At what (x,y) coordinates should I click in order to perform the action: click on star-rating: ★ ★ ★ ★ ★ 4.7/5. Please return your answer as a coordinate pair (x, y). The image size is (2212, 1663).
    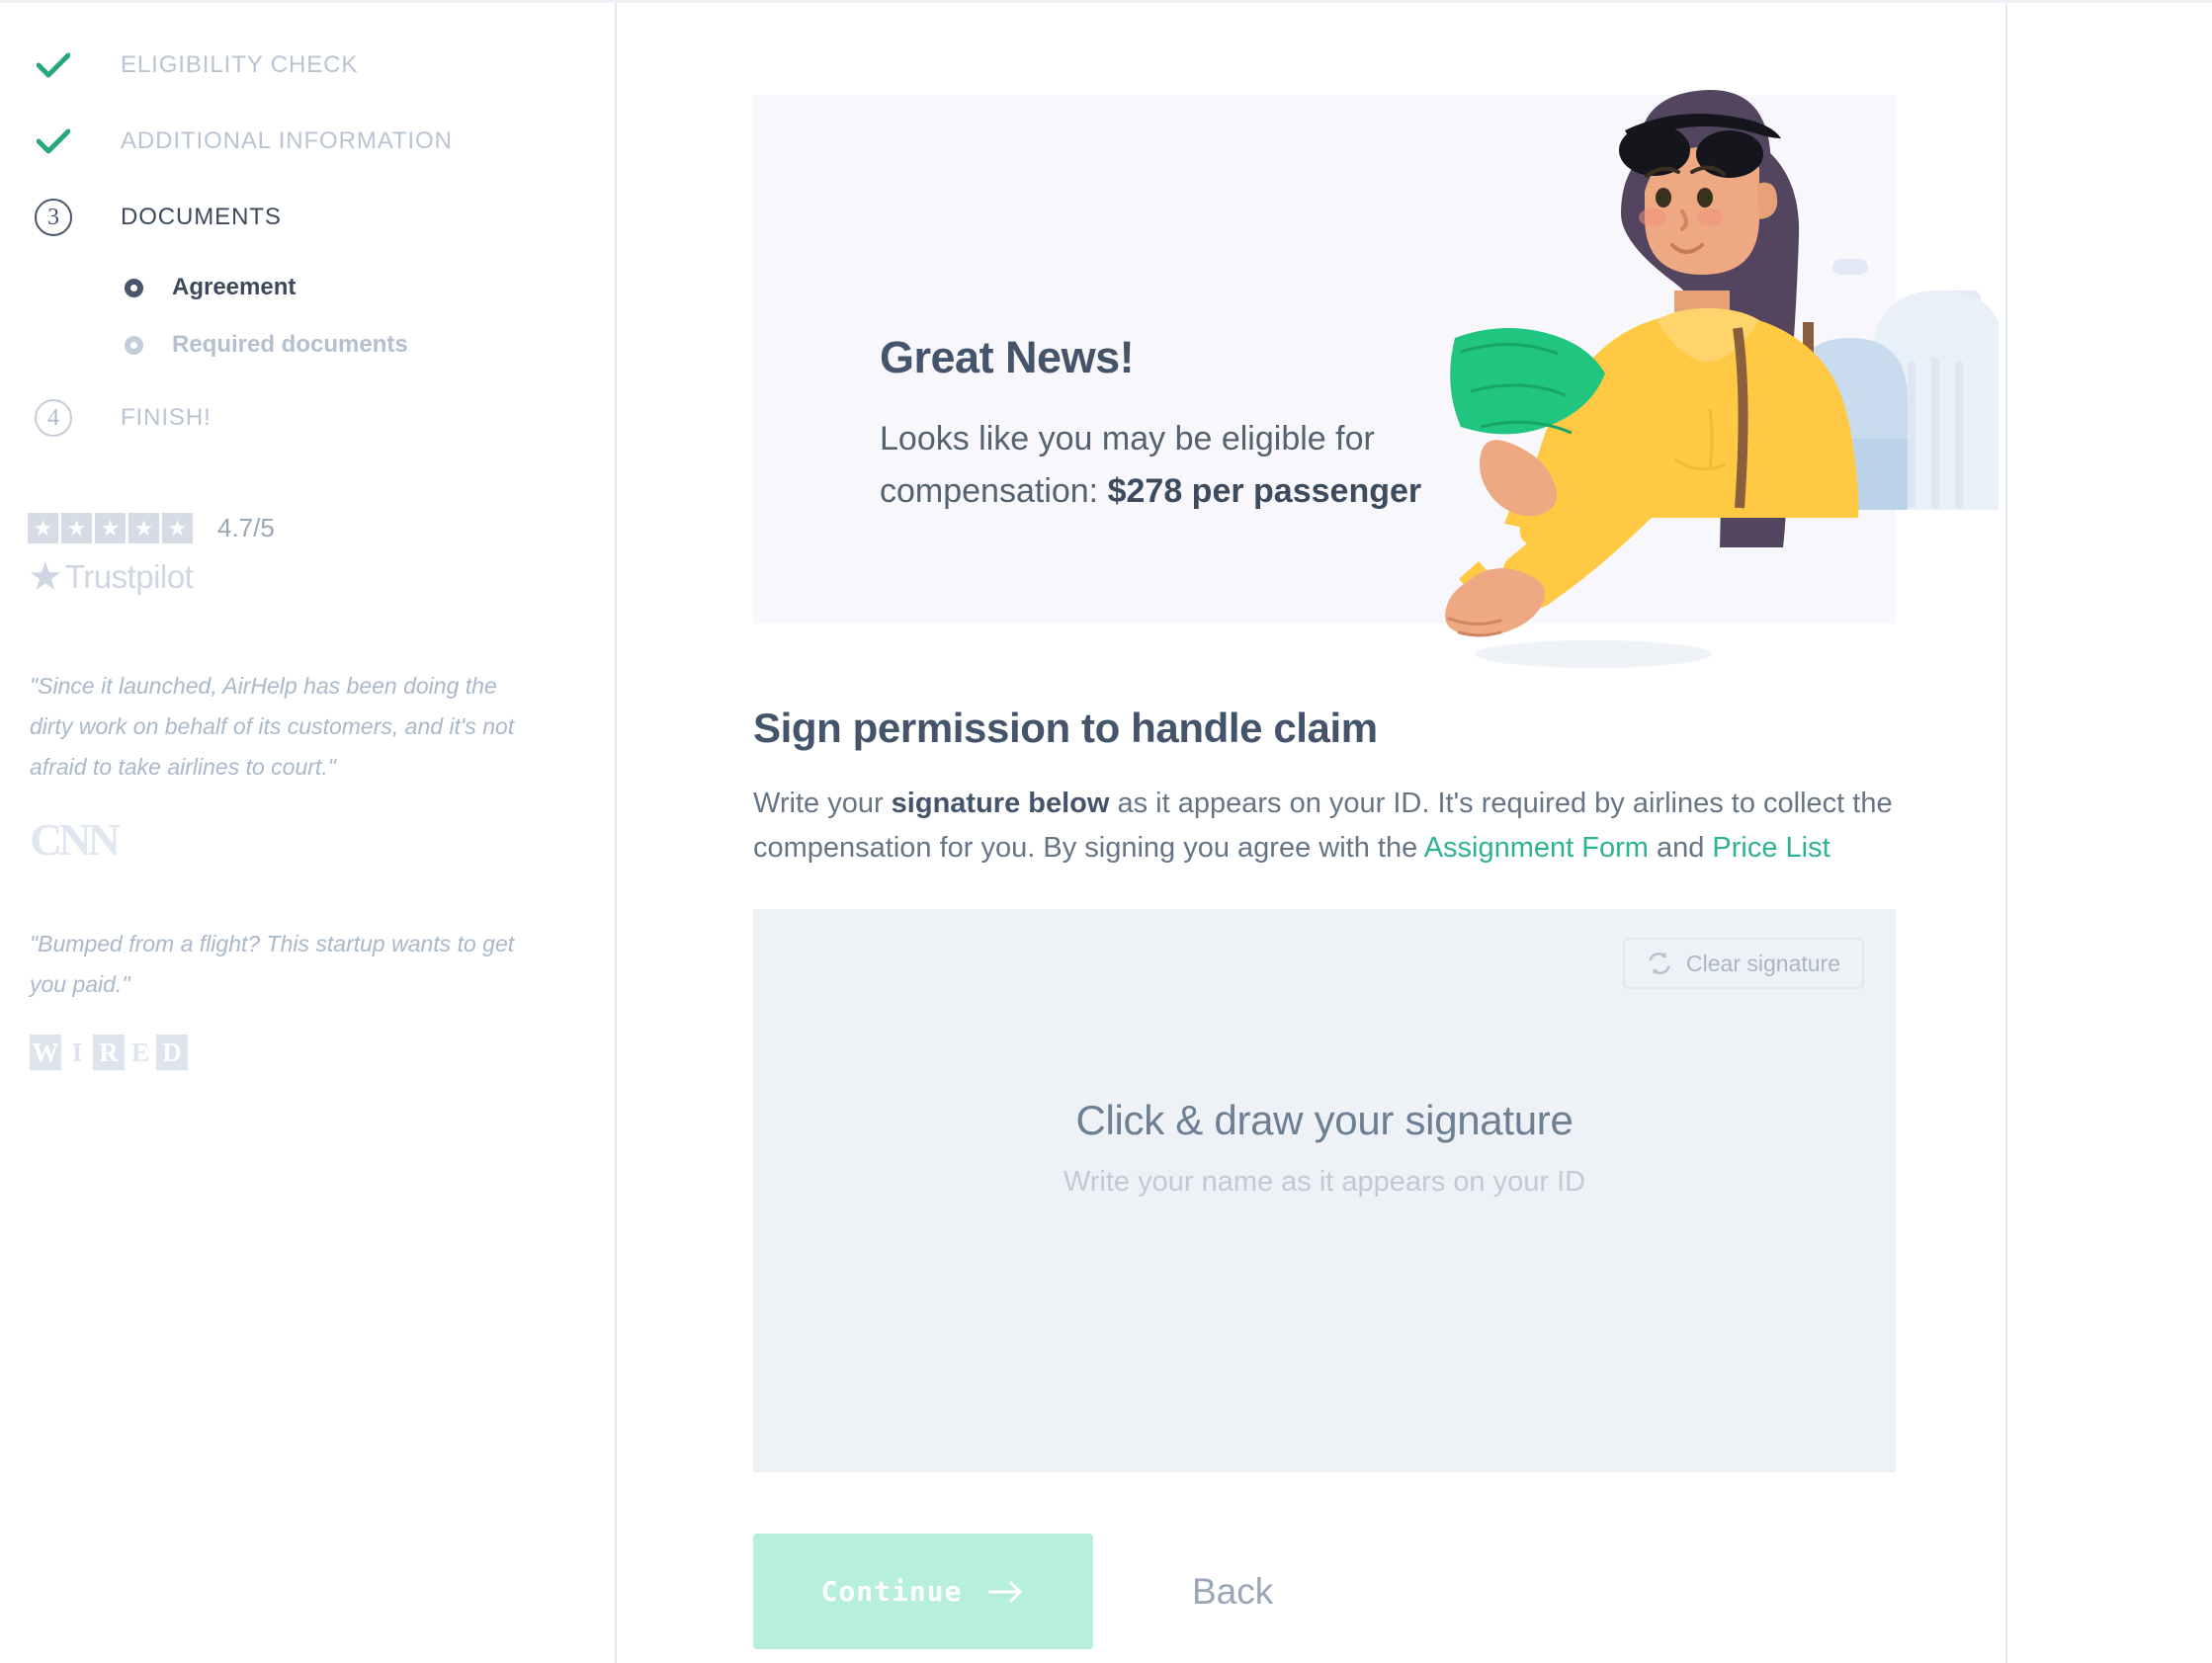
    Looking at the image, I should click on (321, 528).